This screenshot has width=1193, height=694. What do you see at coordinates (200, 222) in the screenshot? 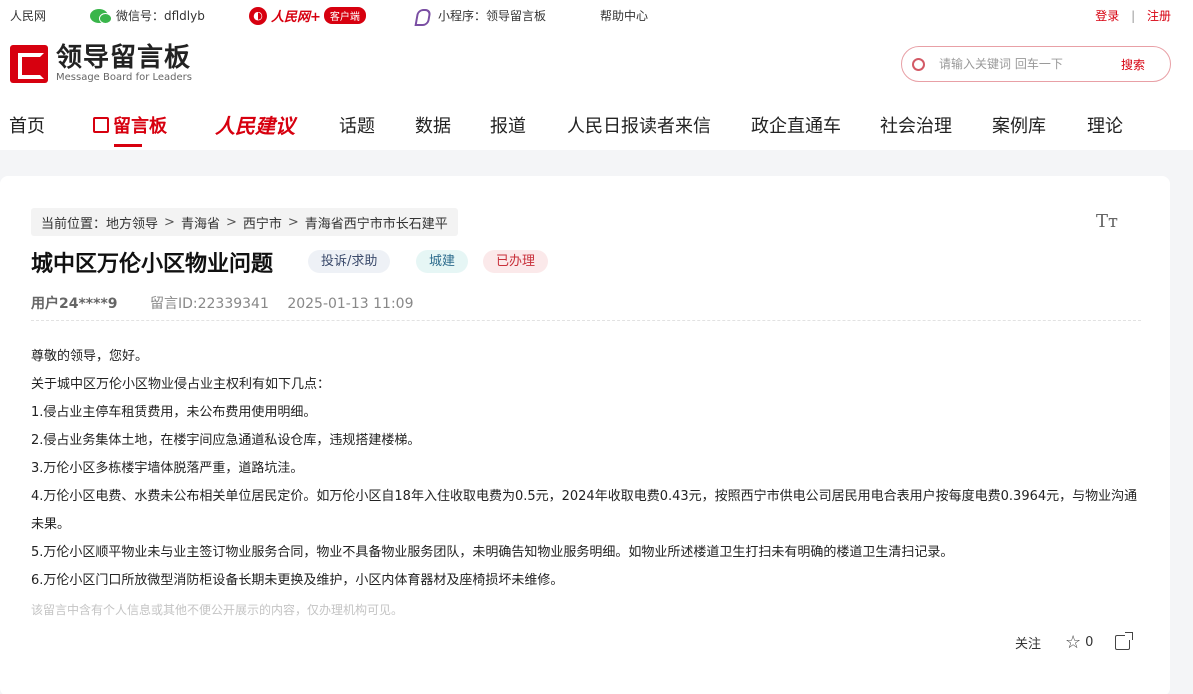
I see `breadcrumb-item: 青海省` at bounding box center [200, 222].